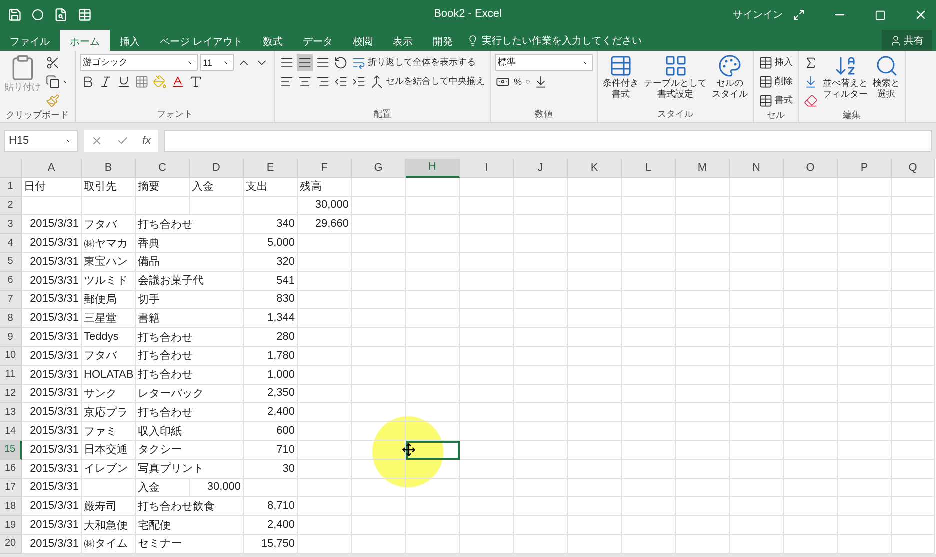 This screenshot has width=936, height=557. I want to click on select-all-button, so click(11, 168).